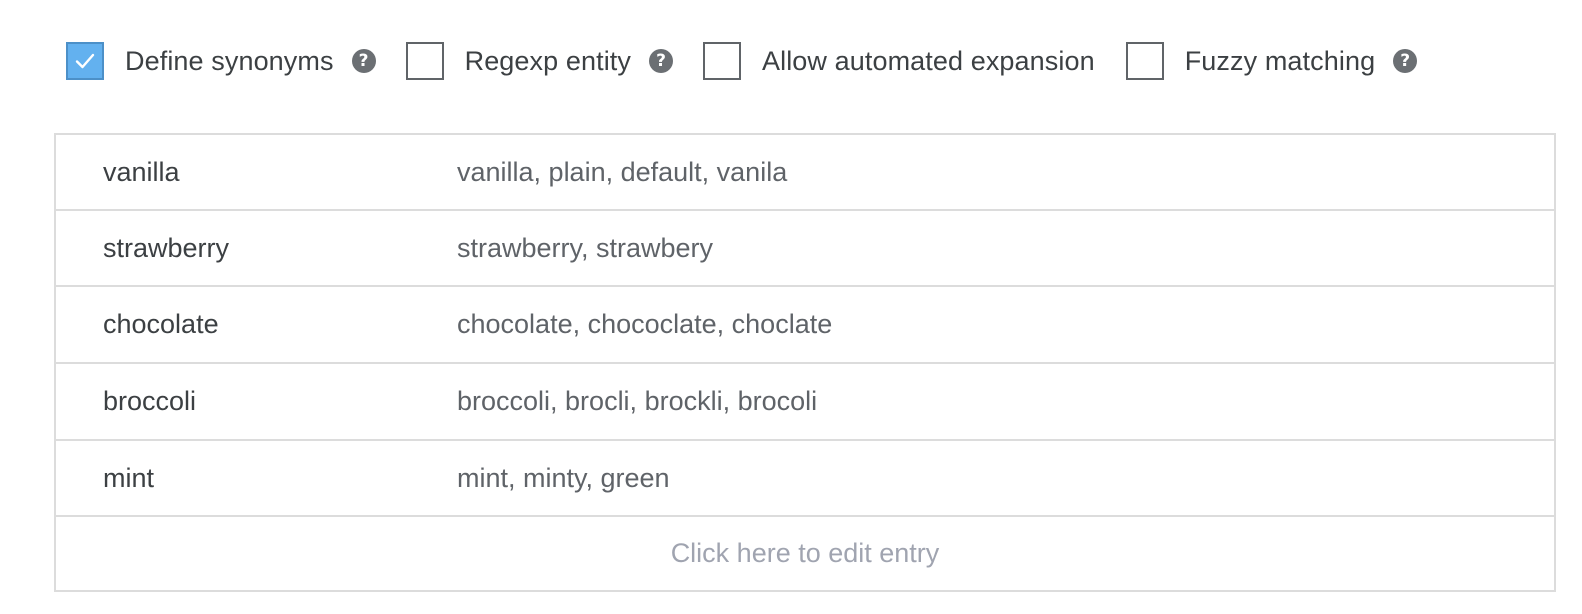 This screenshot has width=1582, height=614. I want to click on table-row: mint mint, minty, green, so click(805, 479).